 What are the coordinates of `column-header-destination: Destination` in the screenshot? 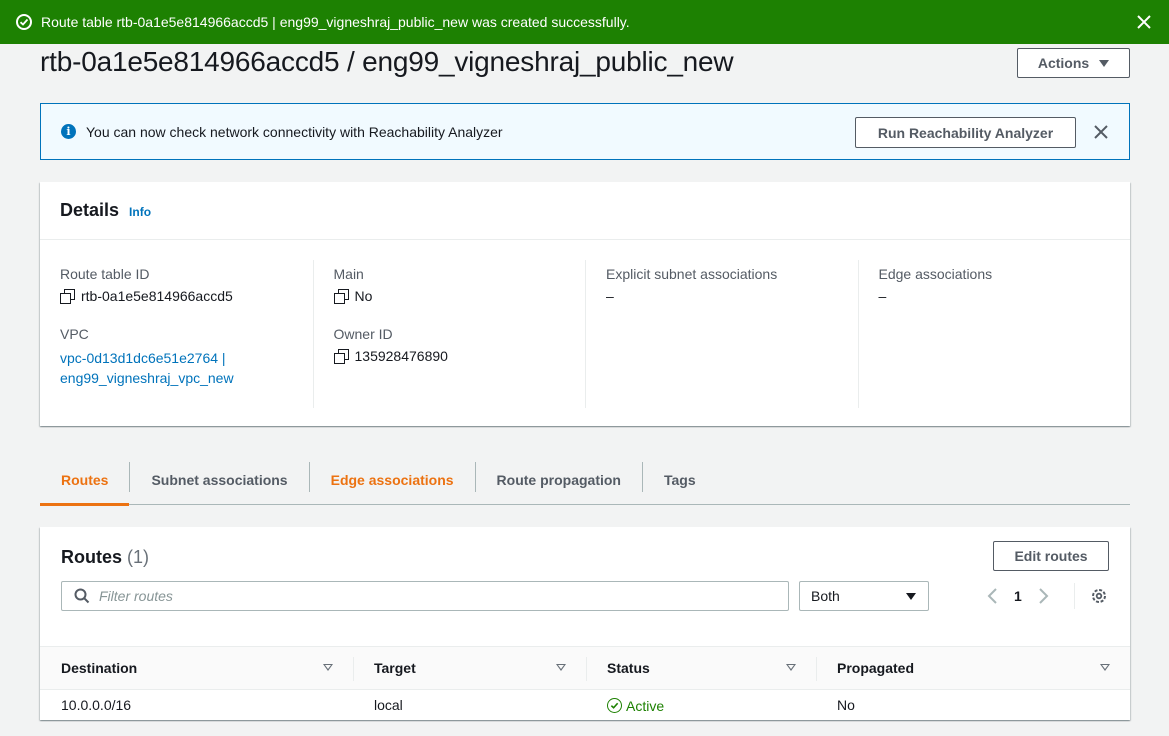 It's located at (196, 668).